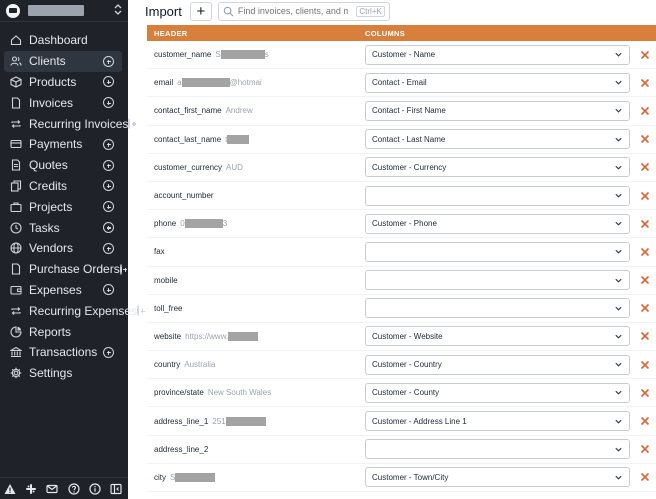 The width and height of the screenshot is (656, 499). Describe the element at coordinates (63, 82) in the screenshot. I see `sidebar-item-products: Products` at that location.